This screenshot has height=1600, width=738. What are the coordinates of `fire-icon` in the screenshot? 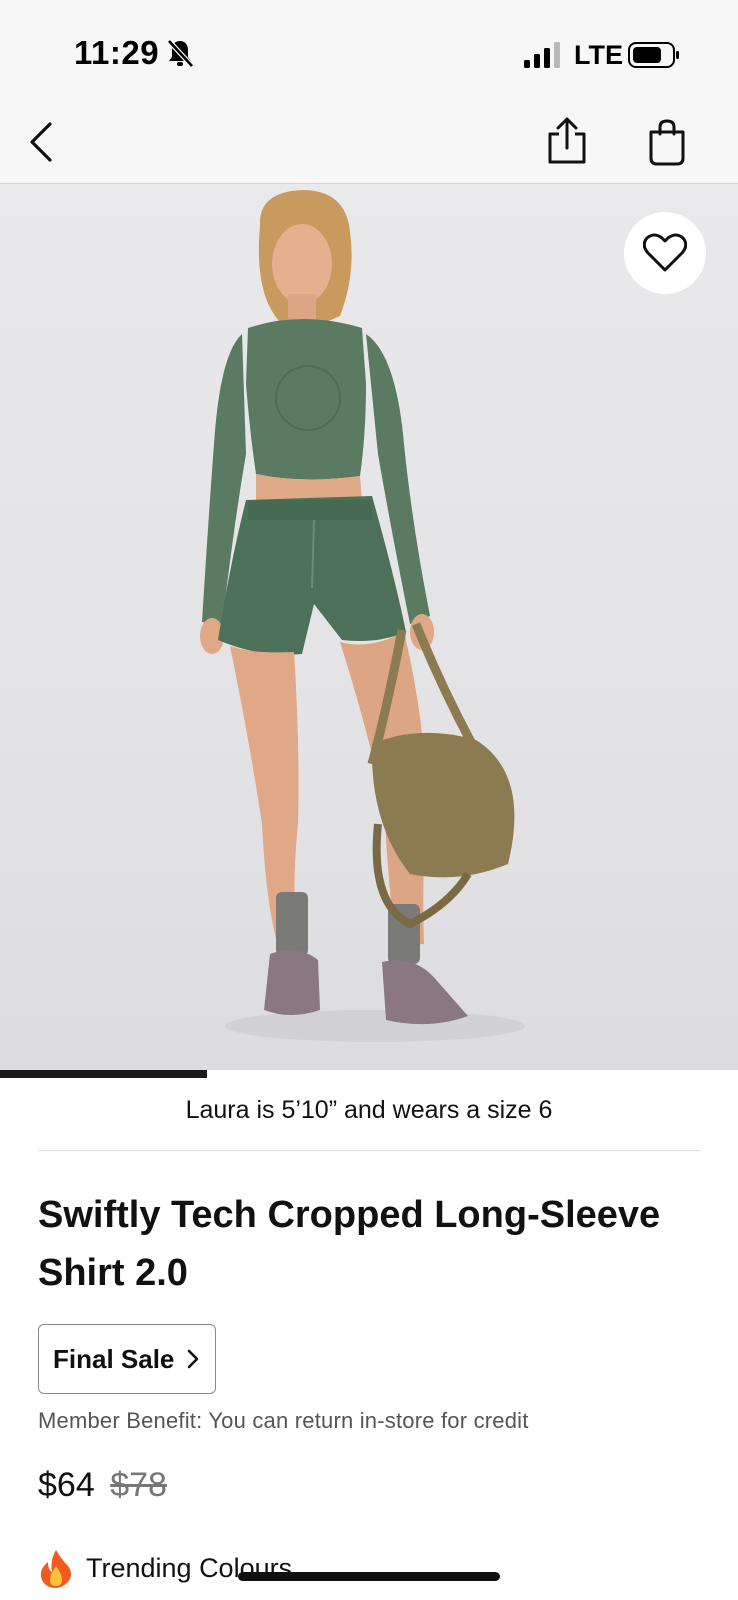 It's located at (55, 1569).